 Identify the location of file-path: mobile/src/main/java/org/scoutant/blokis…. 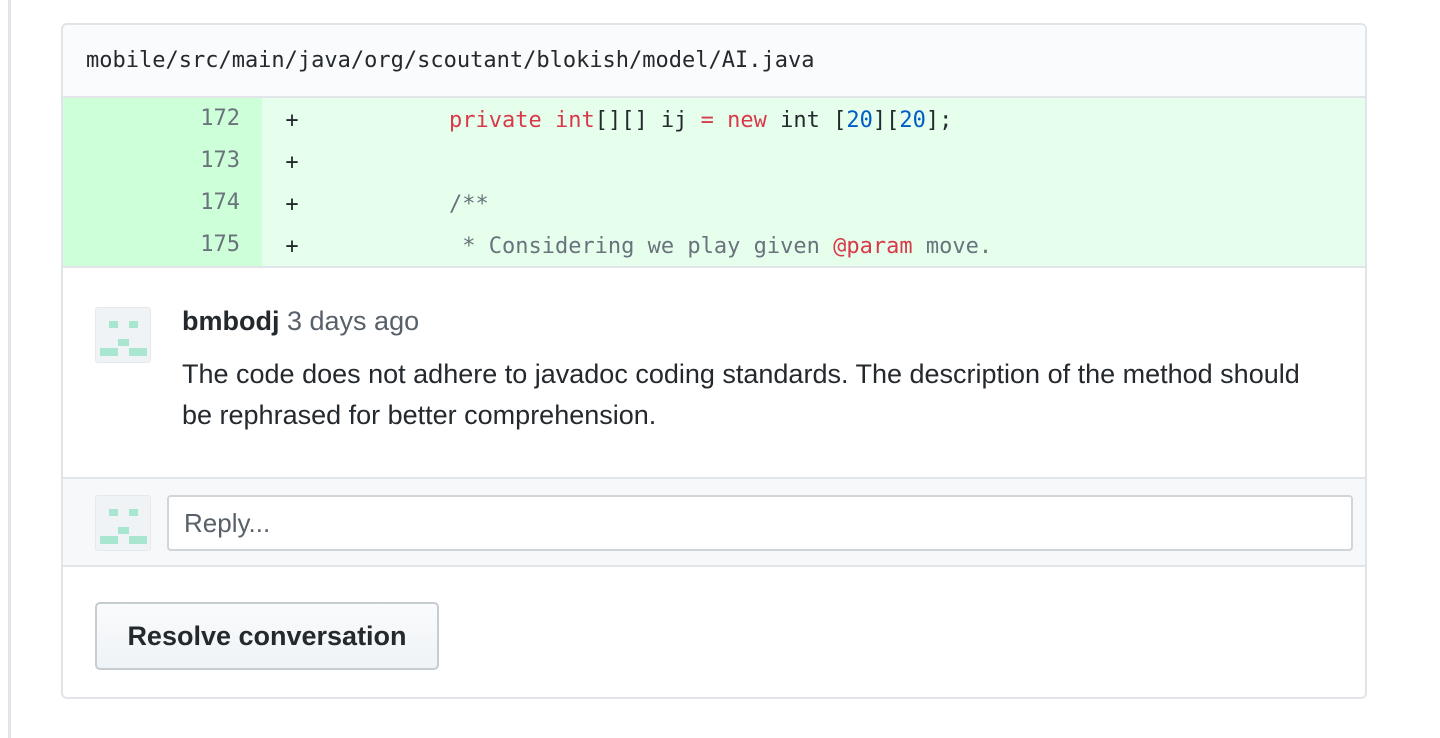
(450, 60).